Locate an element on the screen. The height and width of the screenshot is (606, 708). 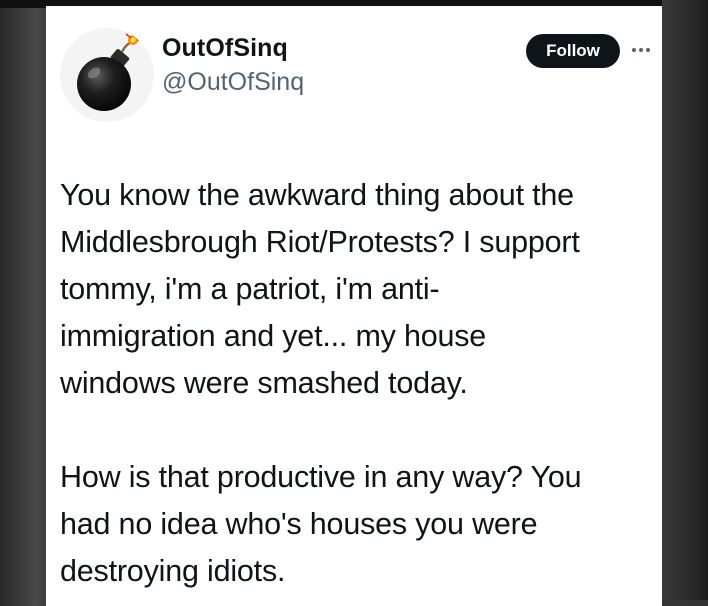
avatar is located at coordinates (107, 75).